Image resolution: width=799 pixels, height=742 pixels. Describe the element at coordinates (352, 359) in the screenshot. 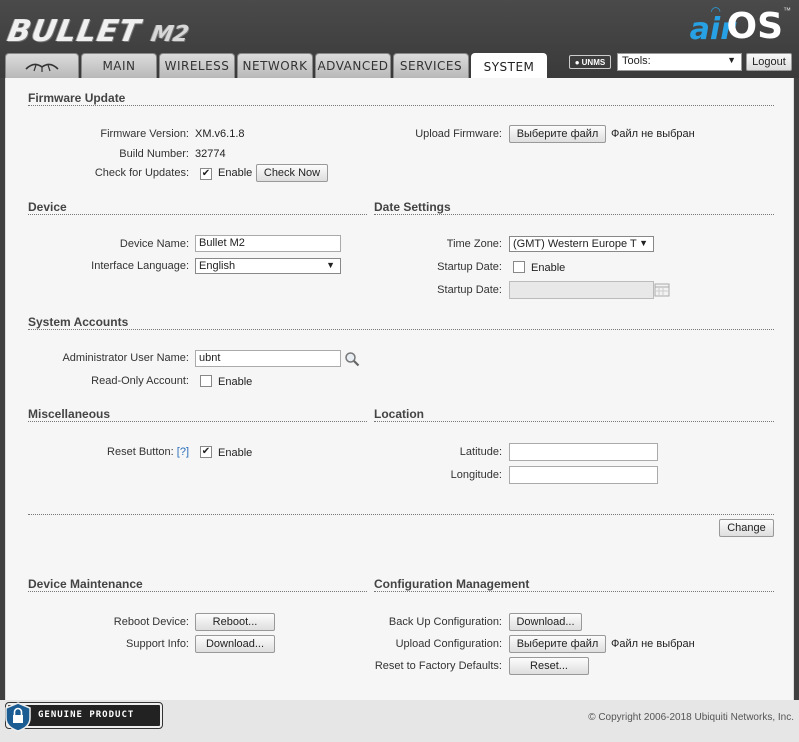

I see `key-lookup-icon` at that location.